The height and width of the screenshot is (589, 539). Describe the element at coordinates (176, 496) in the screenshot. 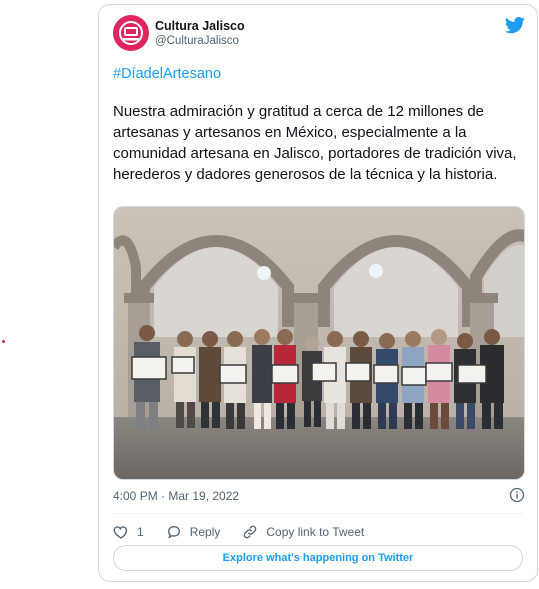

I see `tweet-timestamp: 4:00 PM · Mar 19, 2022` at that location.